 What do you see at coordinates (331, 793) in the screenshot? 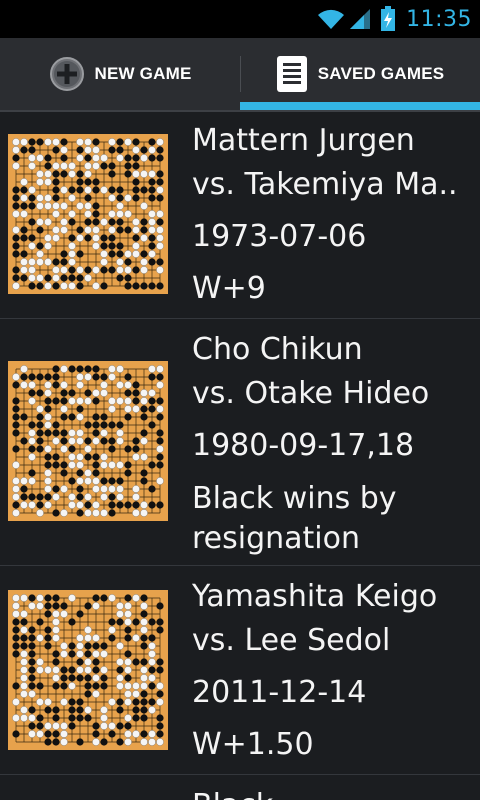
I see `black-player: Black` at bounding box center [331, 793].